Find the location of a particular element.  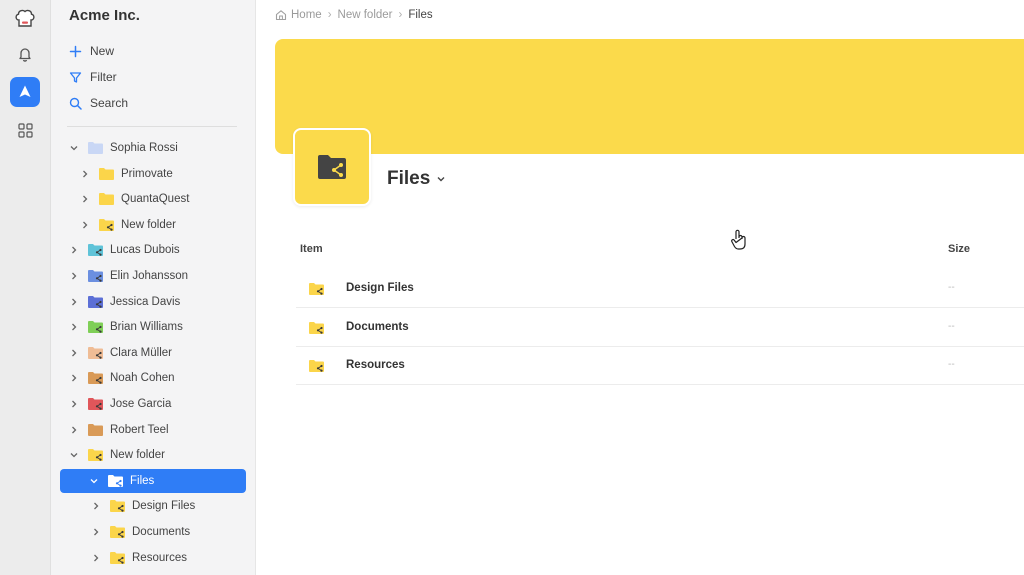

tree-item: Robert Teel is located at coordinates (110, 430).